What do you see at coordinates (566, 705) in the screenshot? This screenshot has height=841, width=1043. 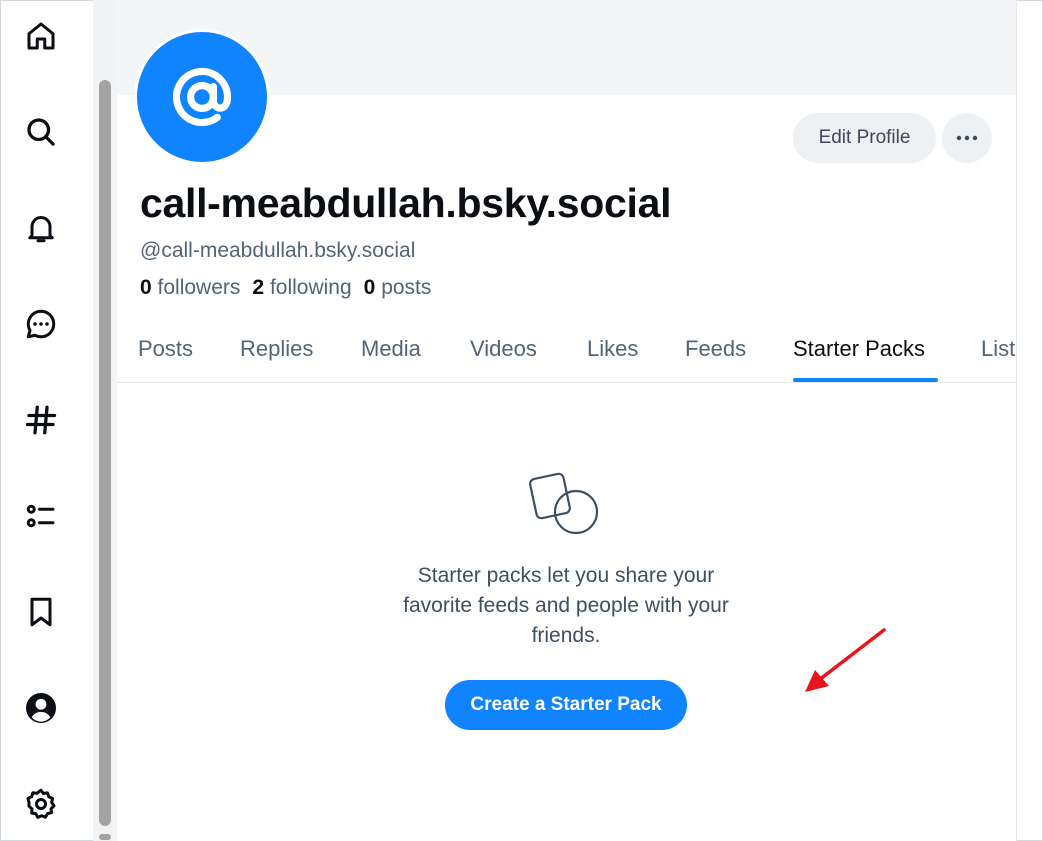 I see `create-starter-pack-button: Create a Starter Pack` at bounding box center [566, 705].